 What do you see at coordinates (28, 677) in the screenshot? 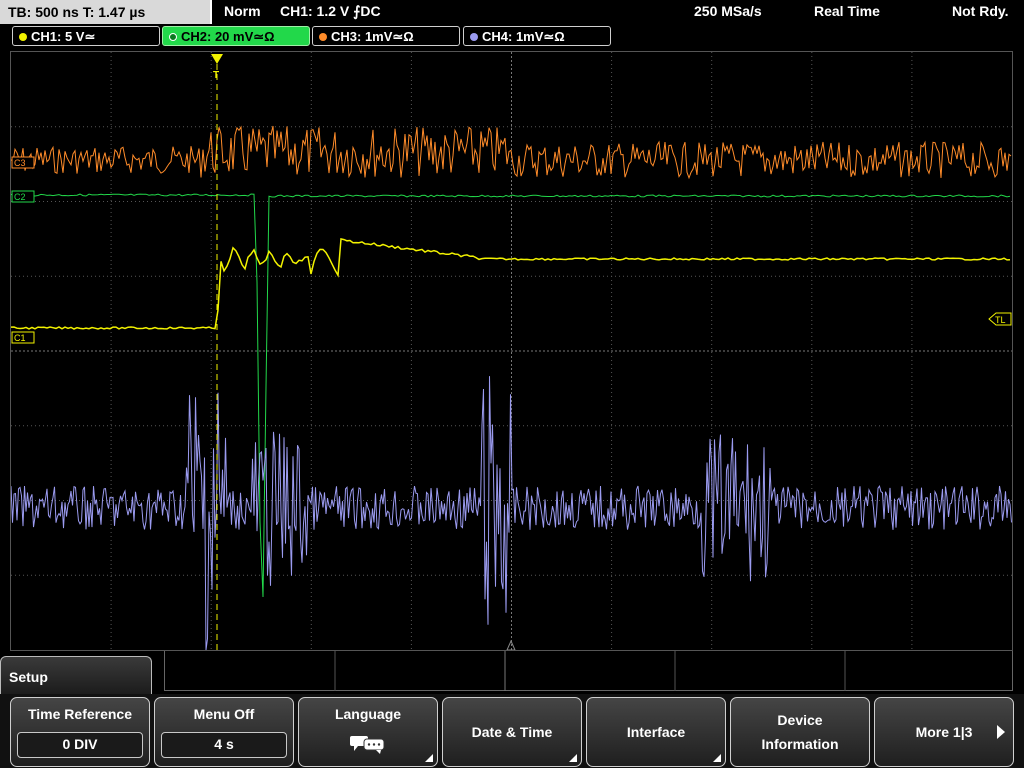
I see `menu-title: Setup` at bounding box center [28, 677].